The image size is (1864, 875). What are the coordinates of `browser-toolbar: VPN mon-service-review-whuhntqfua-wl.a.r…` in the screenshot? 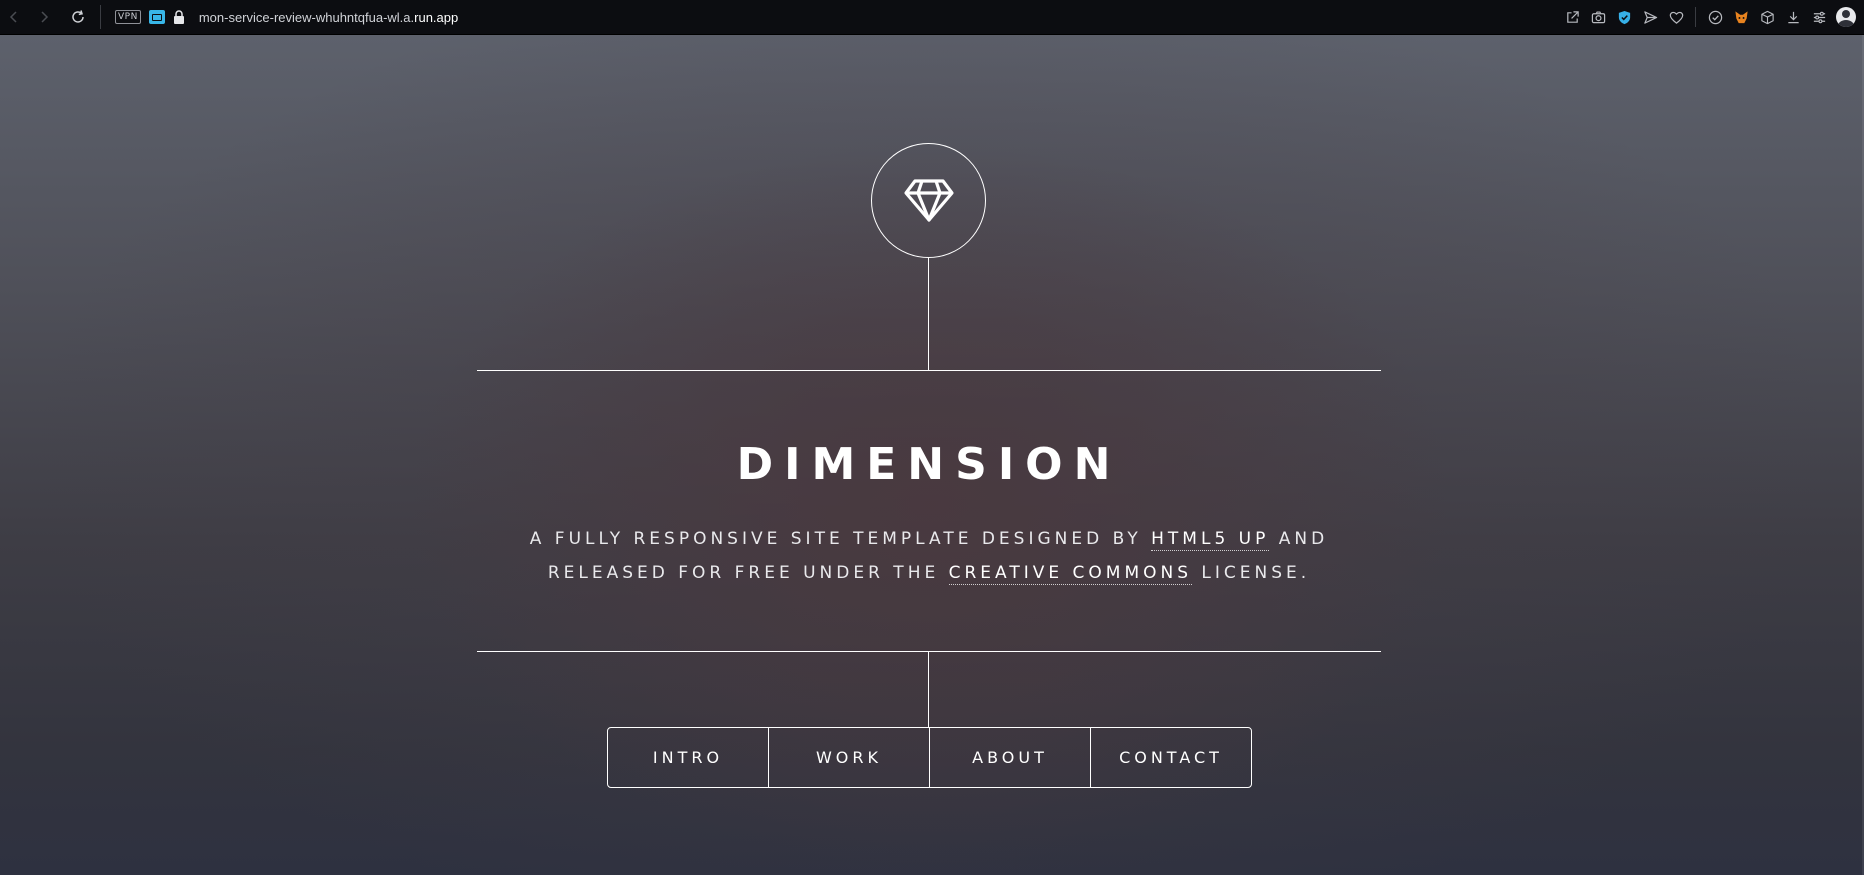 It's located at (932, 17).